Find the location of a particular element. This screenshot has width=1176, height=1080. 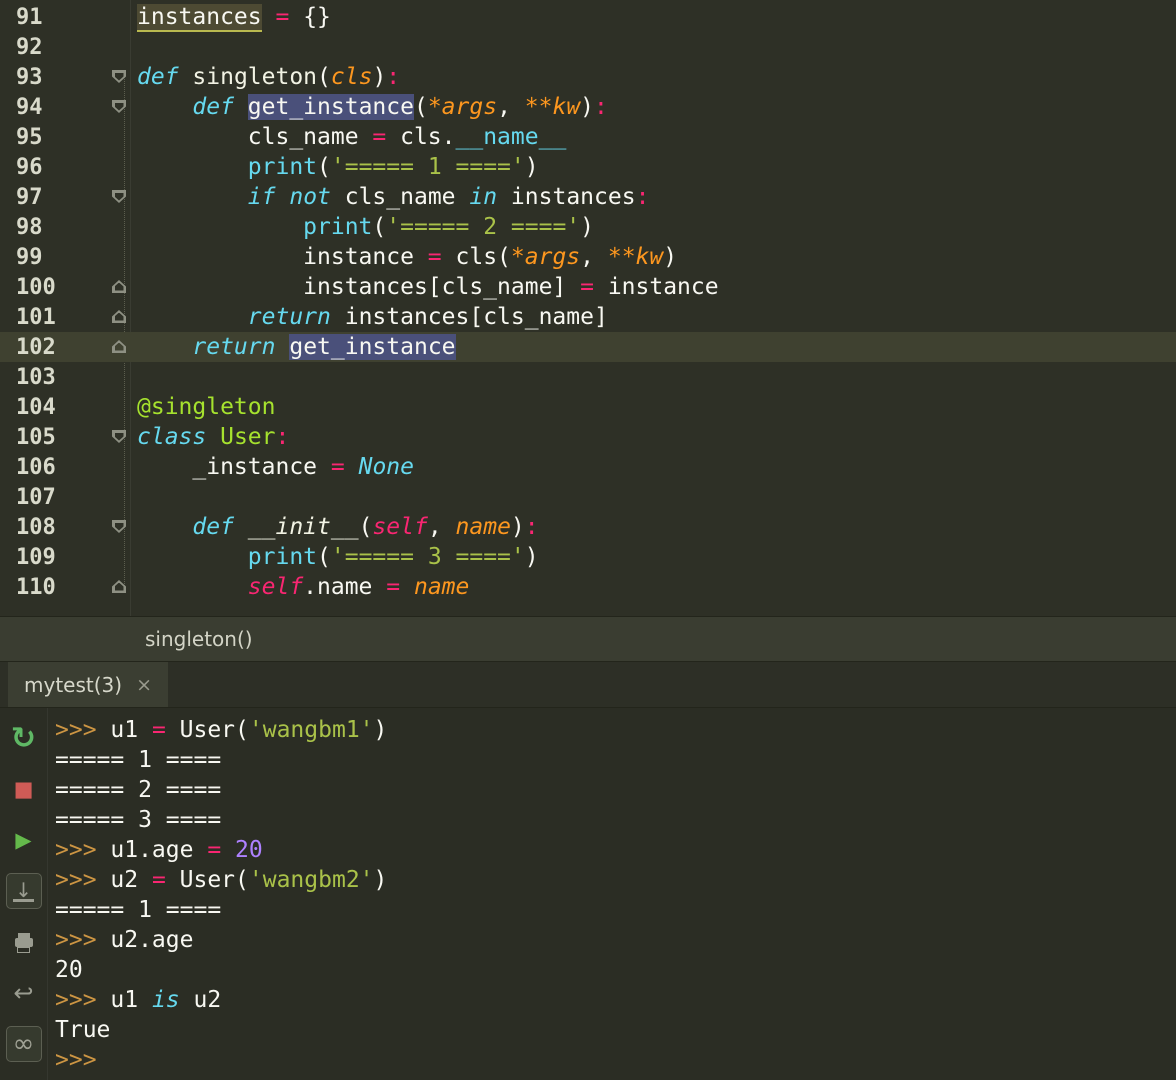

code-token: @singleton is located at coordinates (206, 407).